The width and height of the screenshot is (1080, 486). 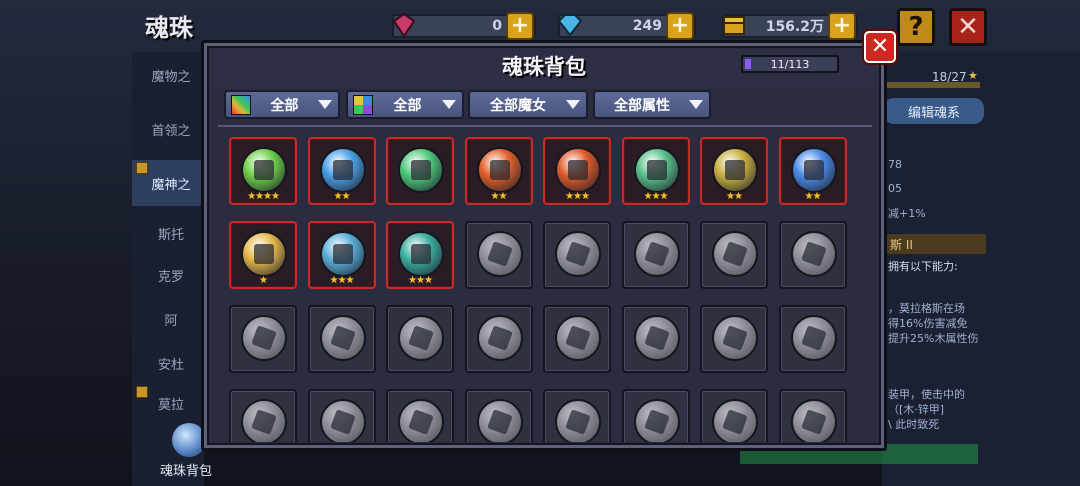 I want to click on star-rating: ★★★★, so click(x=263, y=196).